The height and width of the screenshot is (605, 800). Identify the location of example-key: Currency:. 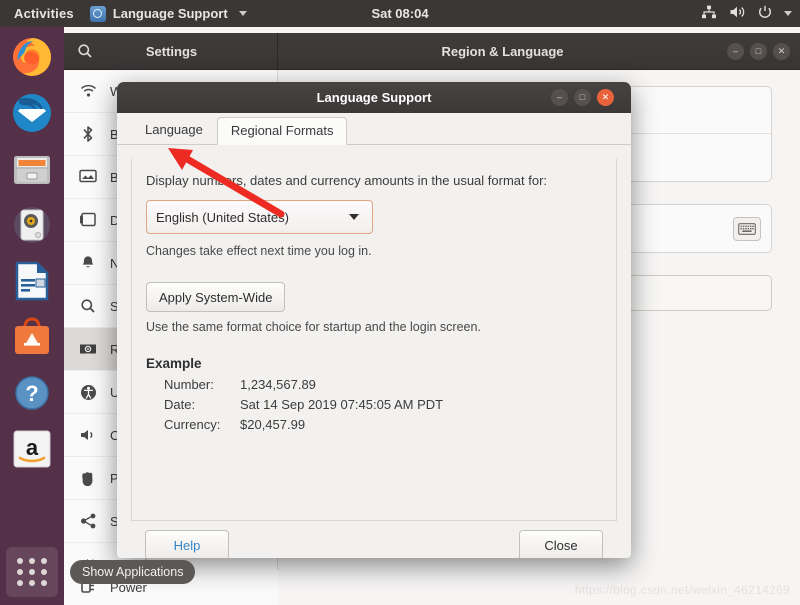
(192, 424).